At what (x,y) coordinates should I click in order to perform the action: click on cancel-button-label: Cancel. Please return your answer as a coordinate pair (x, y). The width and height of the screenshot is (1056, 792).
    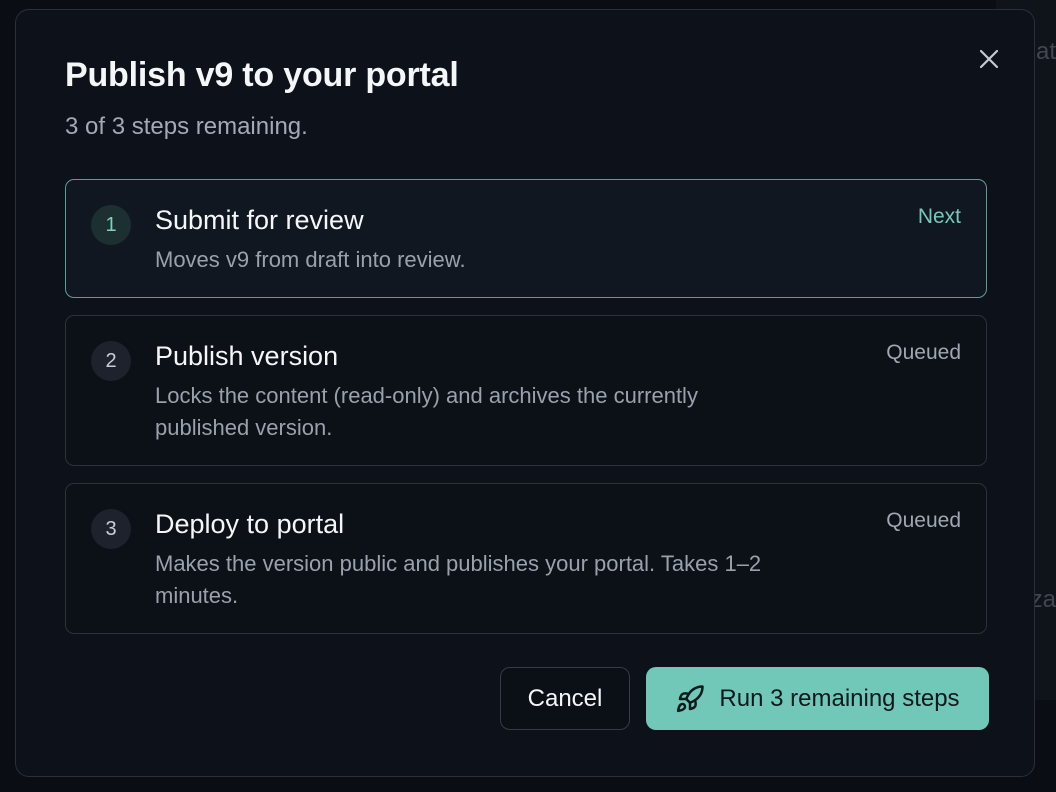
    Looking at the image, I should click on (565, 698).